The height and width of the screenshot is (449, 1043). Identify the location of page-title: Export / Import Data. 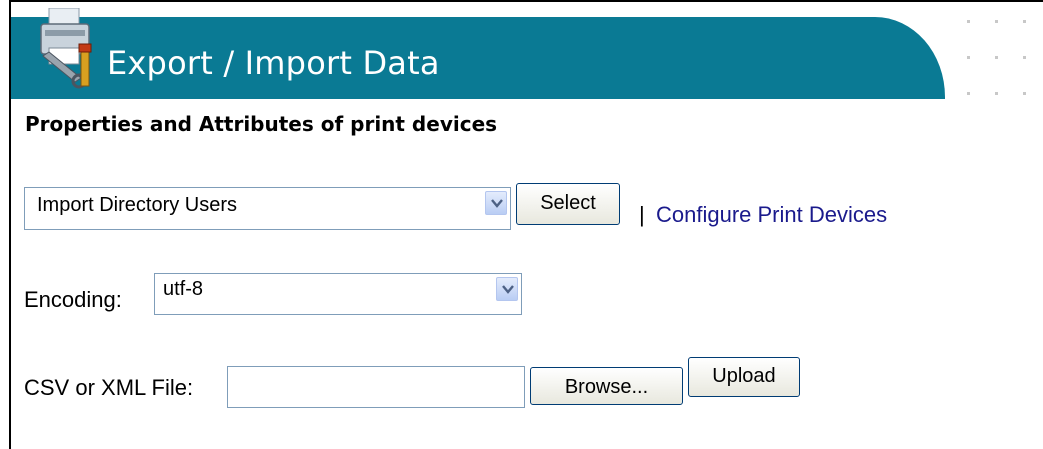
(273, 63).